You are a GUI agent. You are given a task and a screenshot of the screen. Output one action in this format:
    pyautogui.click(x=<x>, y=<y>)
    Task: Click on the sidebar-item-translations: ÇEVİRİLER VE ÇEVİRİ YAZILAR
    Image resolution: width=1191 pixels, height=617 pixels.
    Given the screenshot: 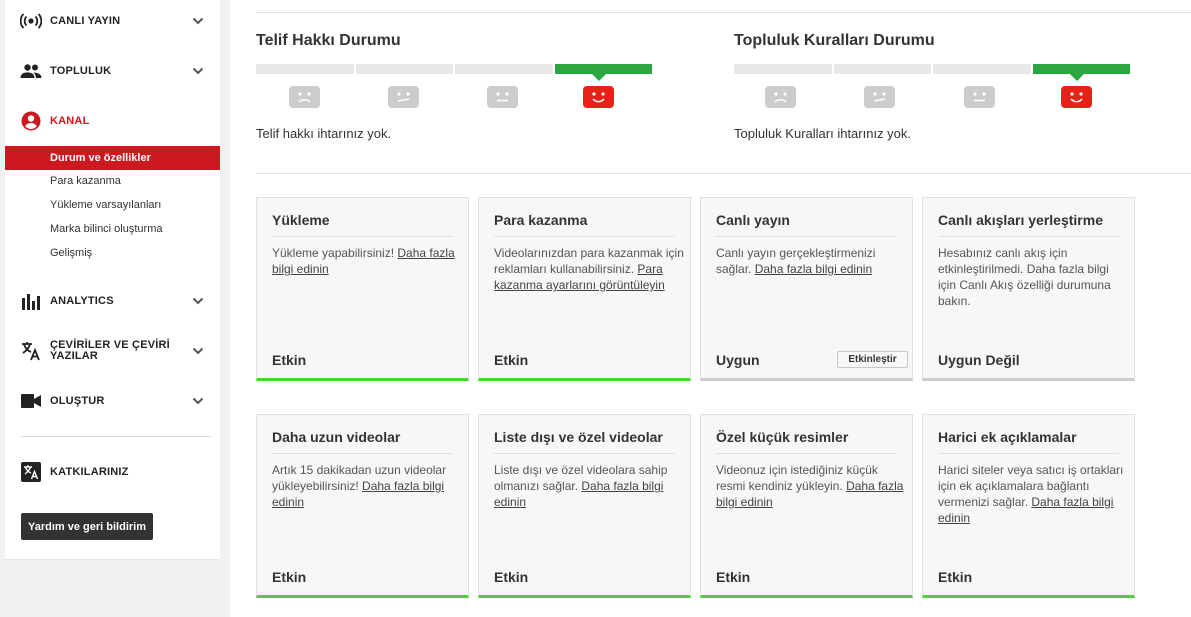 What is the action you would take?
    pyautogui.click(x=112, y=351)
    